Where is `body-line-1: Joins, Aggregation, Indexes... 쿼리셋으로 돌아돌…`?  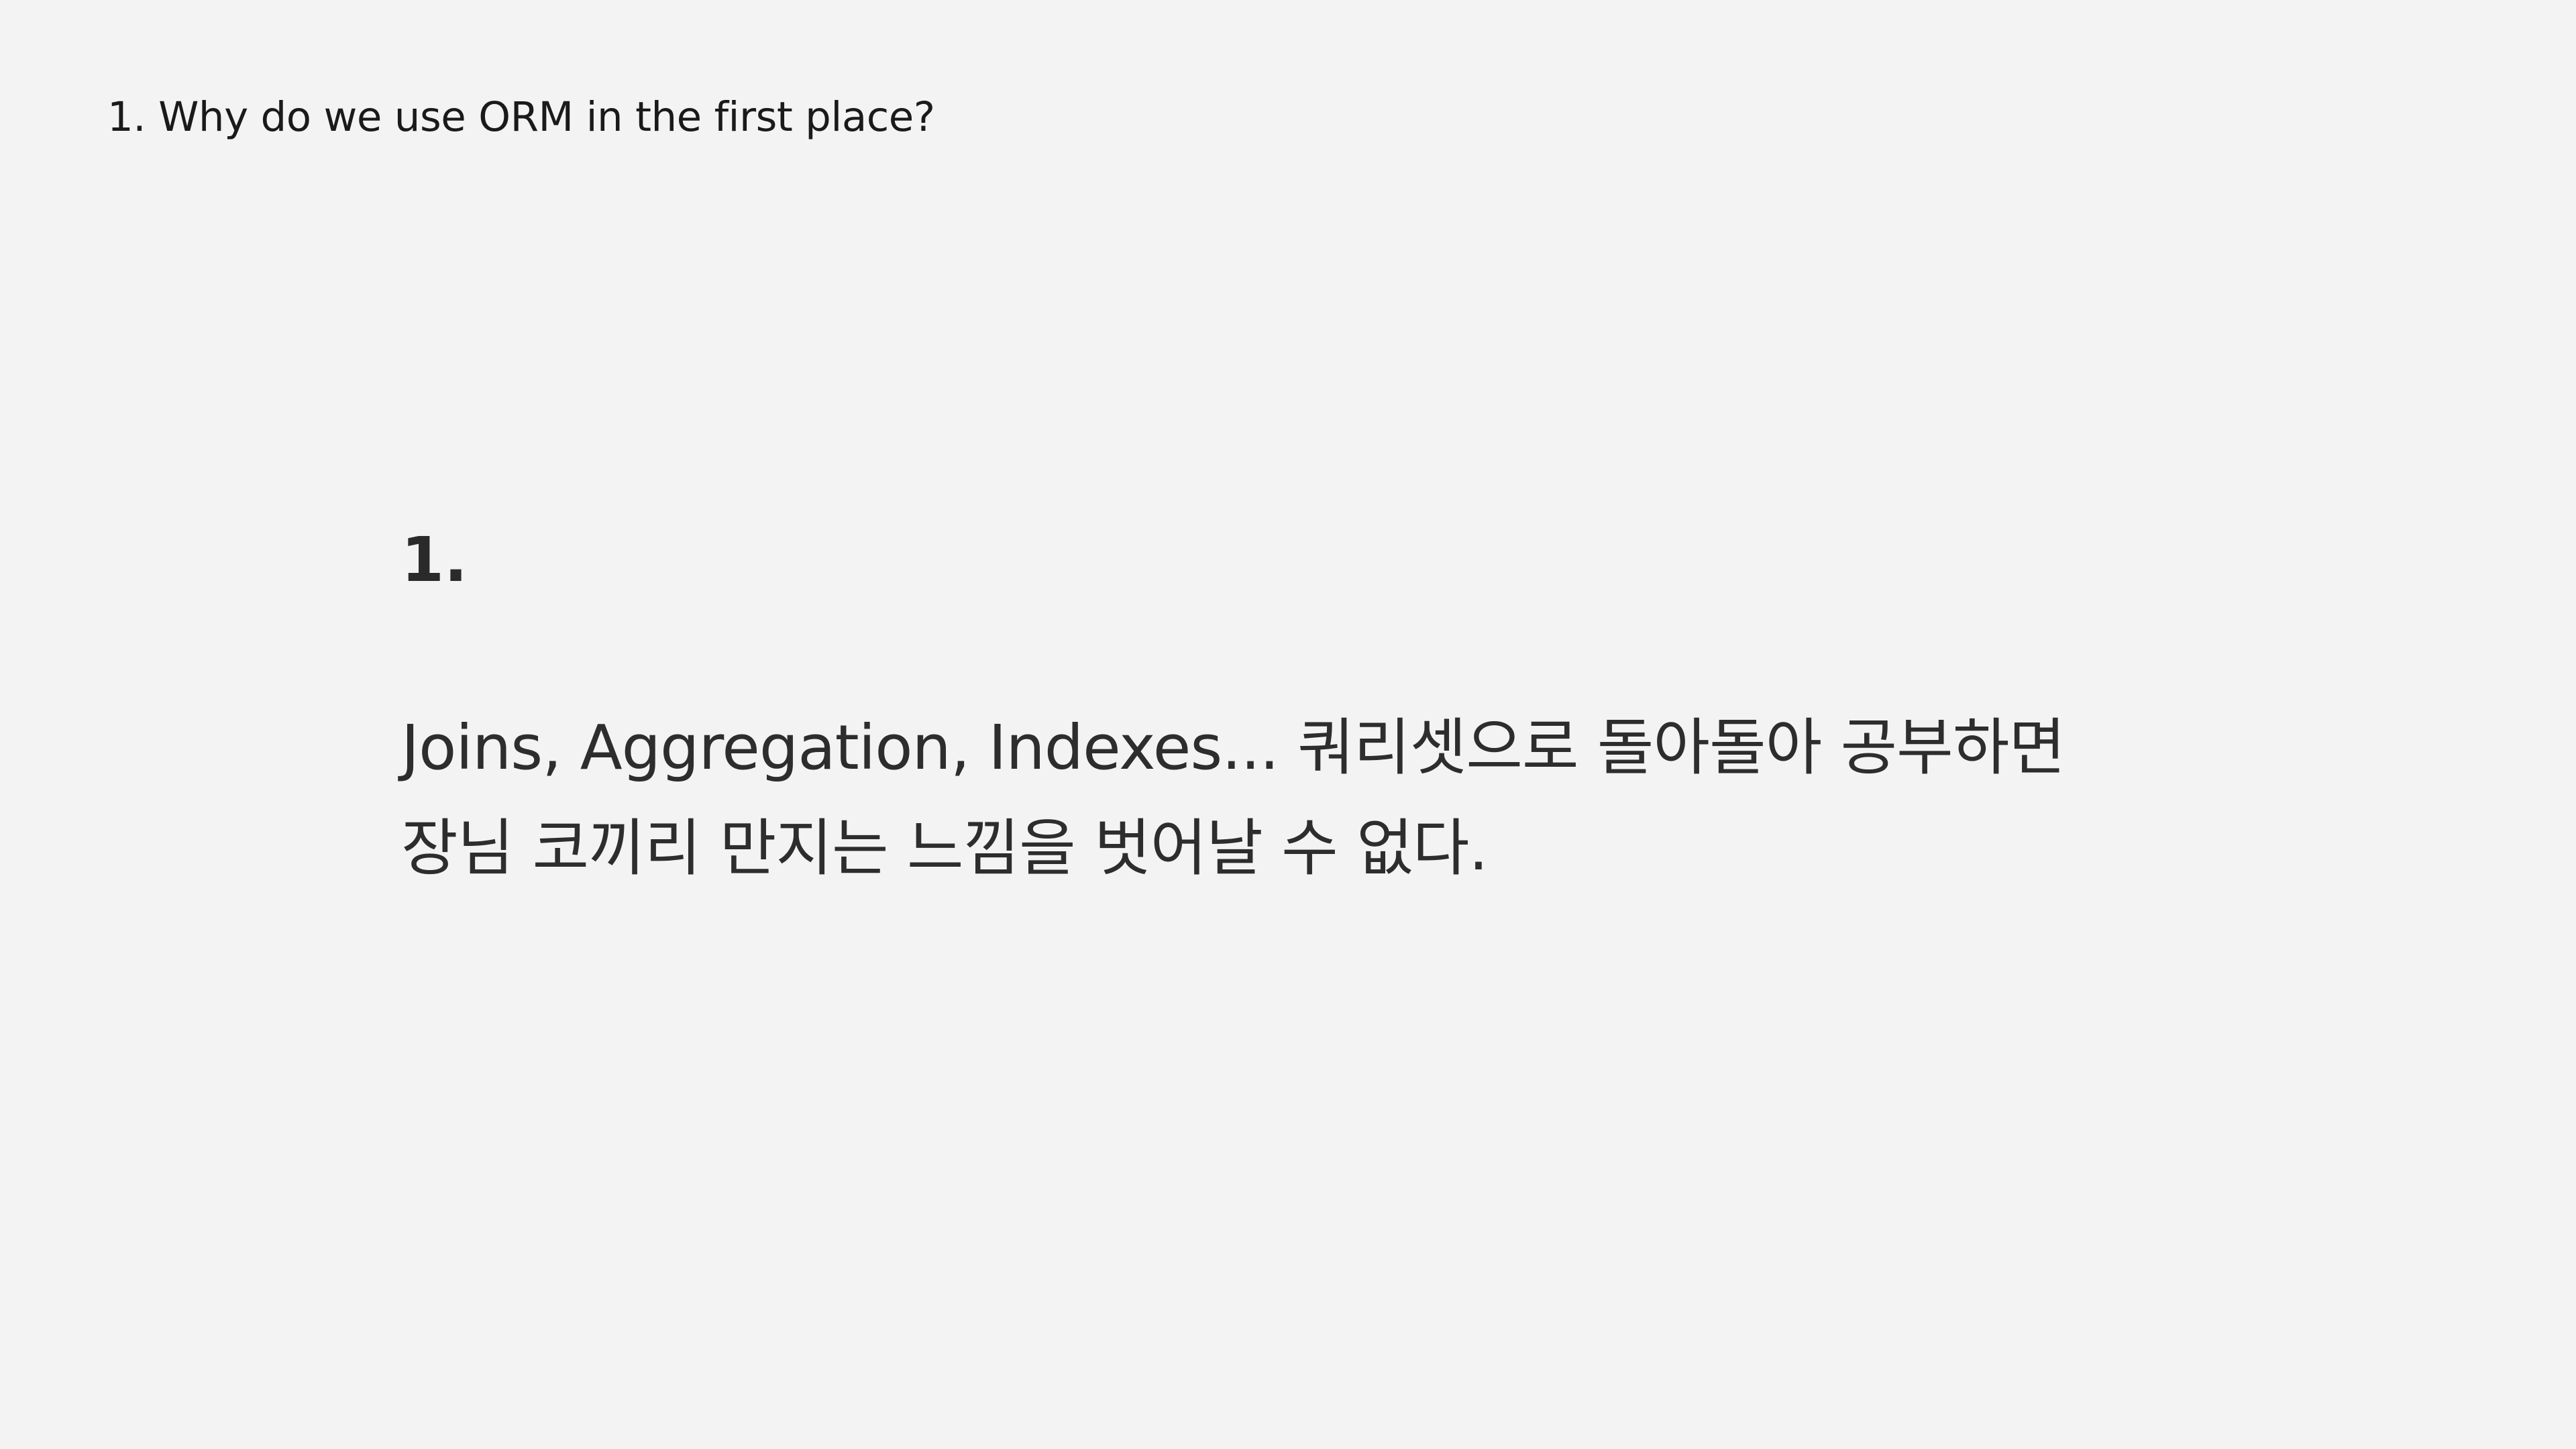 body-line-1: Joins, Aggregation, Indexes... 쿼리셋으로 돌아돌… is located at coordinates (1233, 748).